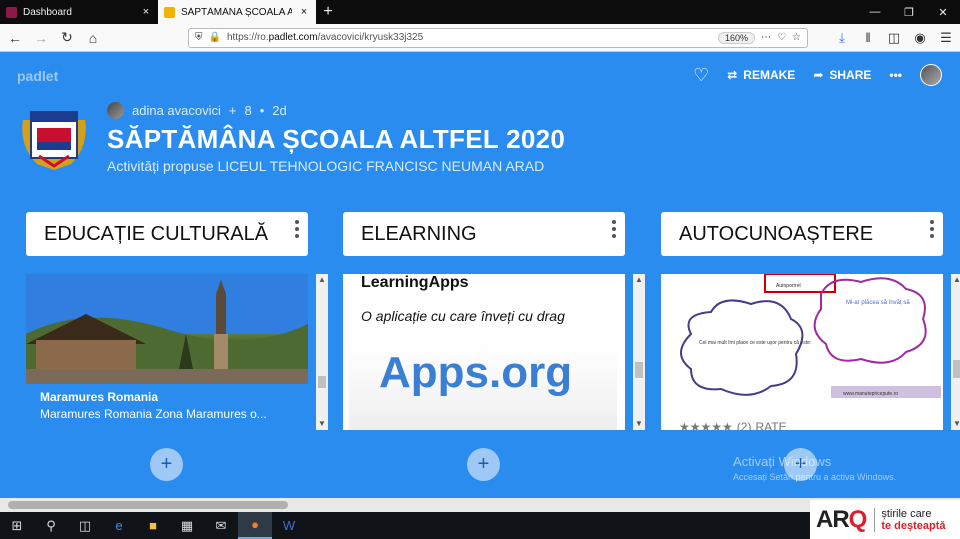  Describe the element at coordinates (215, 37) in the screenshot. I see `lock-icon: 🔒` at that location.